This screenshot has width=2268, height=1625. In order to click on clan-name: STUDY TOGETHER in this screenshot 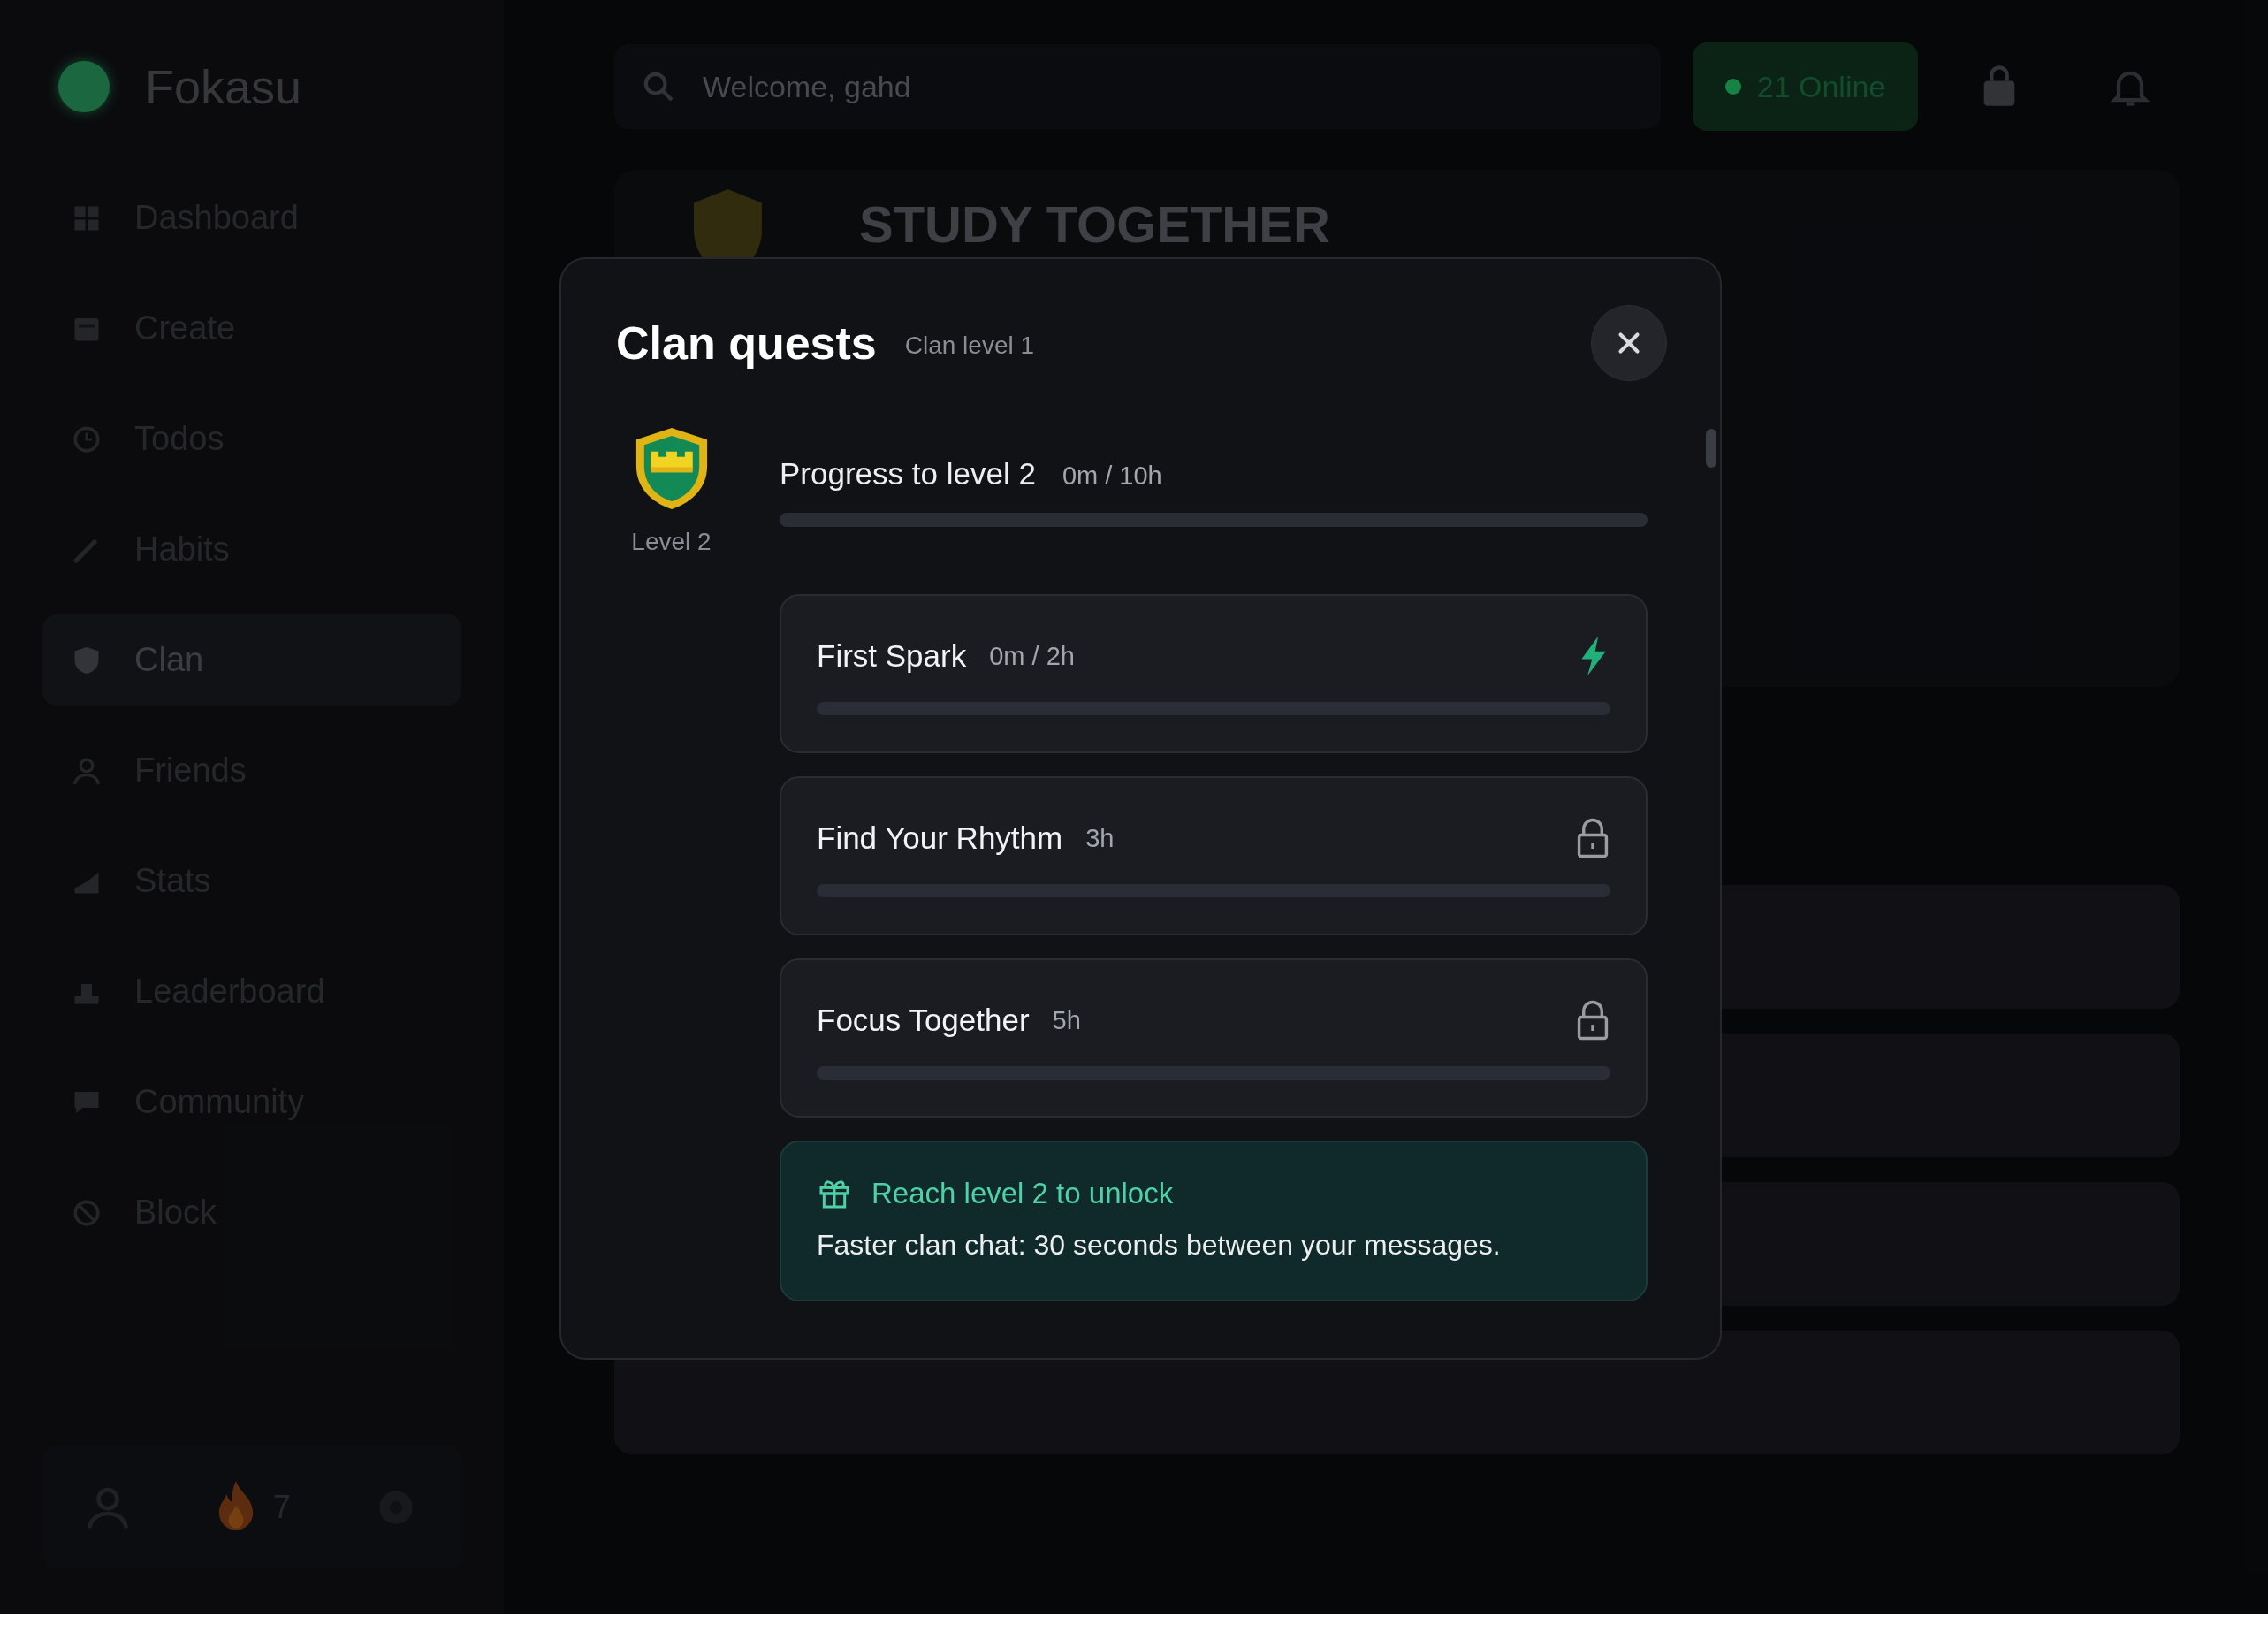, I will do `click(1095, 224)`.